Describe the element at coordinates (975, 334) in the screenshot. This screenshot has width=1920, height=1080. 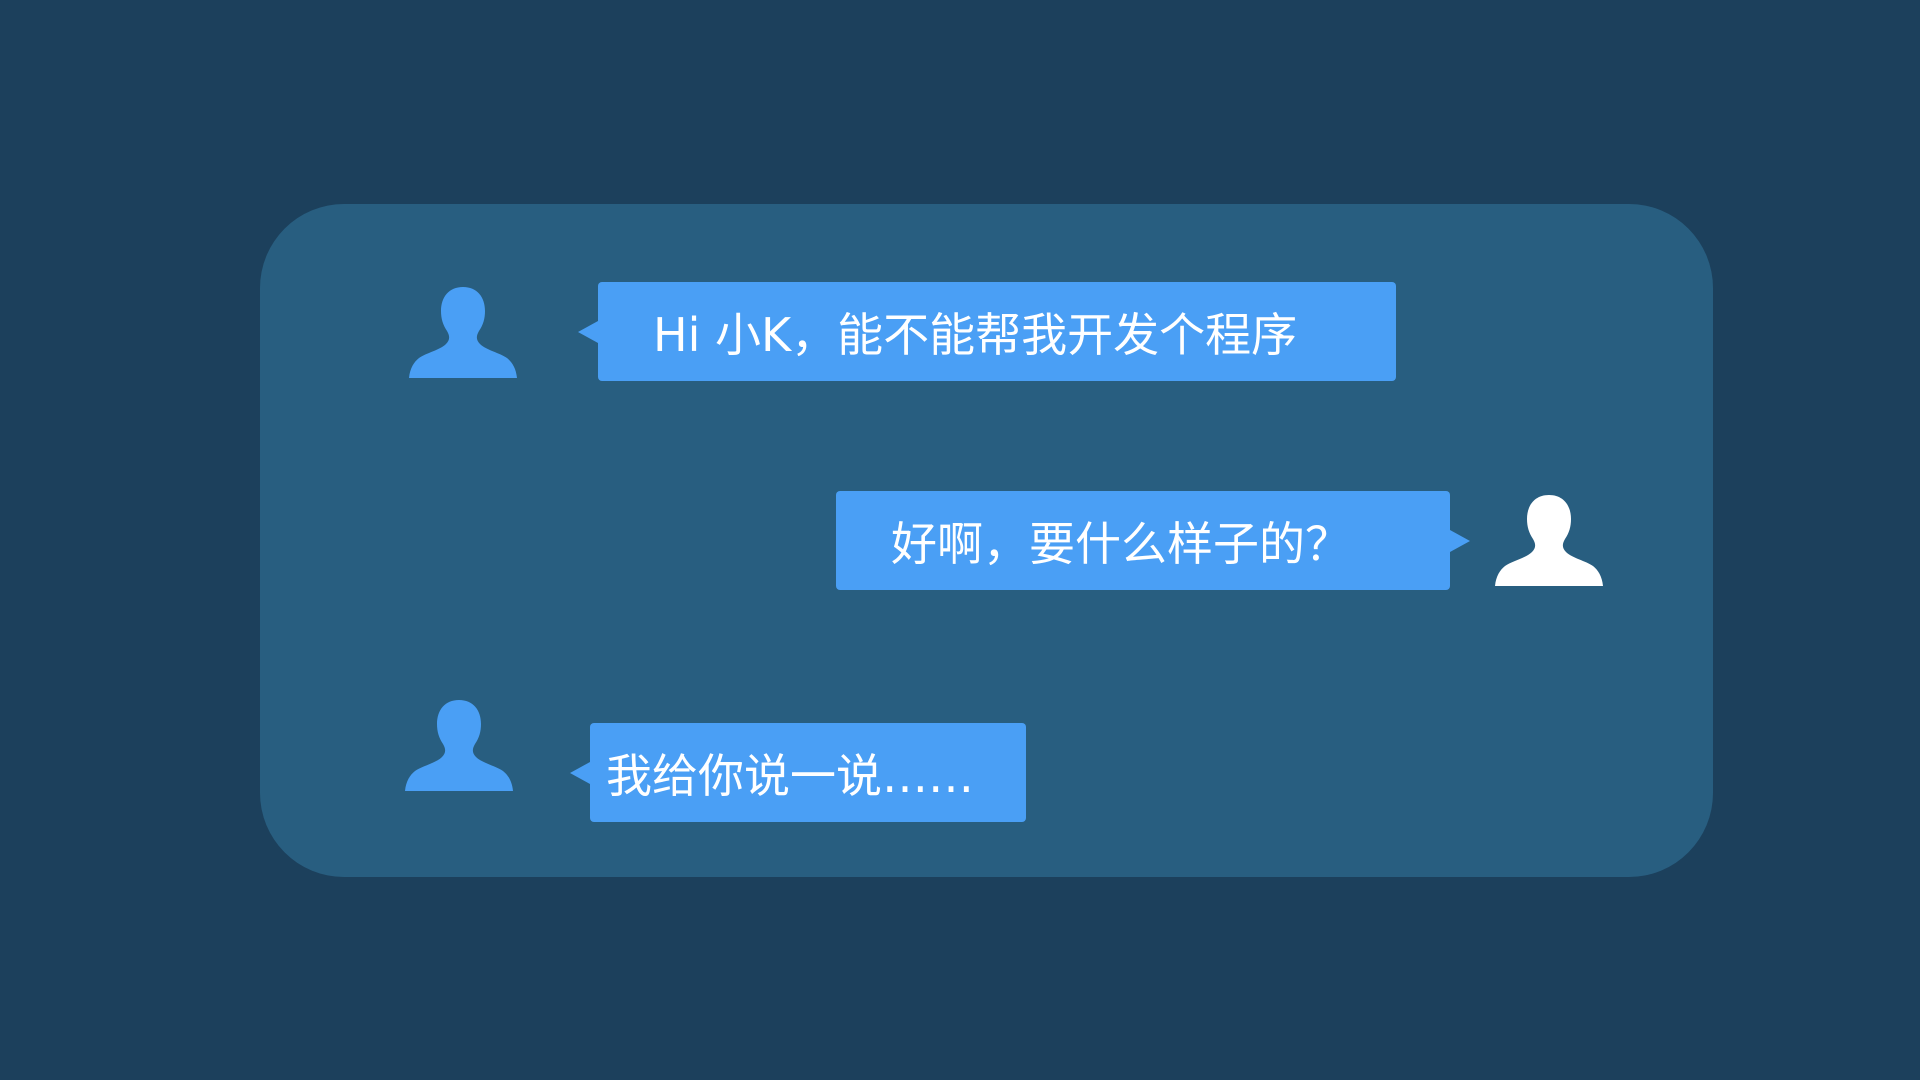
I see `message-text: Hi 小K，能不能帮我开发个程序` at that location.